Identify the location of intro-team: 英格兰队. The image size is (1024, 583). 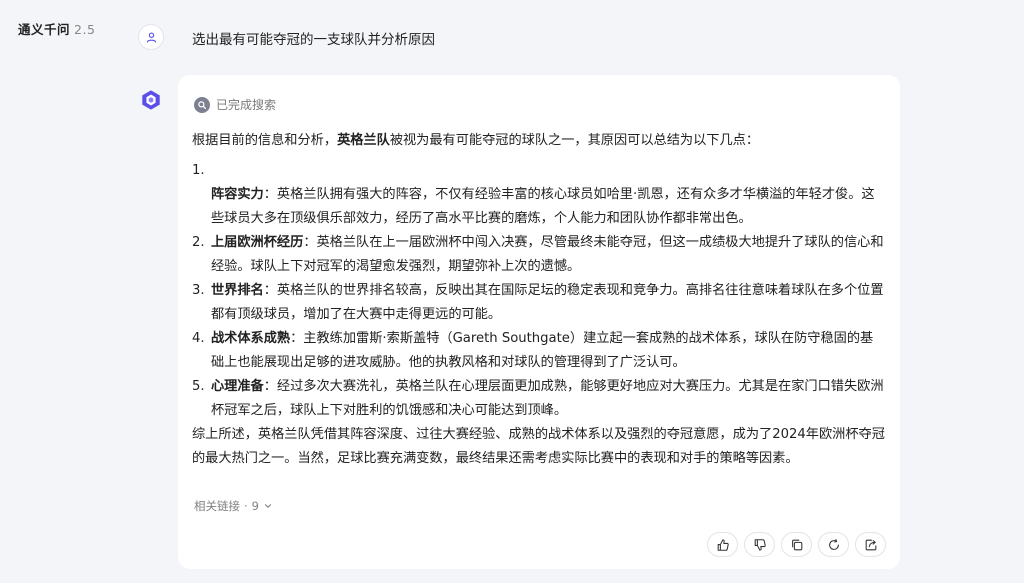
(363, 140).